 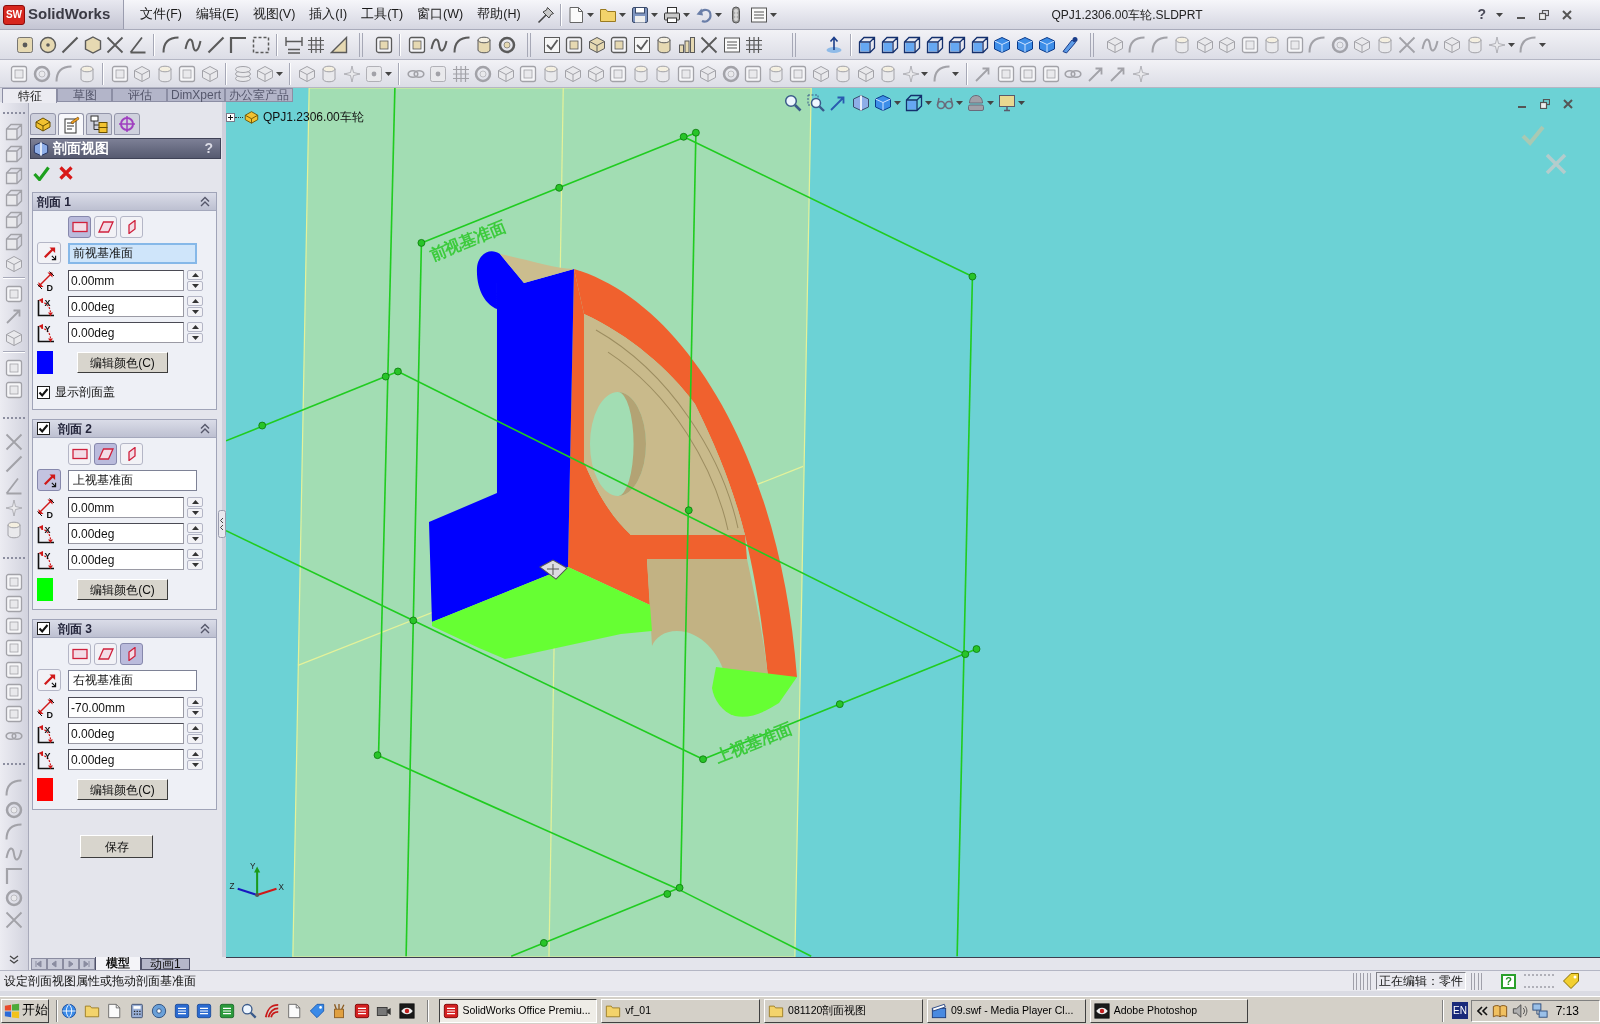 What do you see at coordinates (124, 429) in the screenshot?
I see `section-header: 剖面 2` at bounding box center [124, 429].